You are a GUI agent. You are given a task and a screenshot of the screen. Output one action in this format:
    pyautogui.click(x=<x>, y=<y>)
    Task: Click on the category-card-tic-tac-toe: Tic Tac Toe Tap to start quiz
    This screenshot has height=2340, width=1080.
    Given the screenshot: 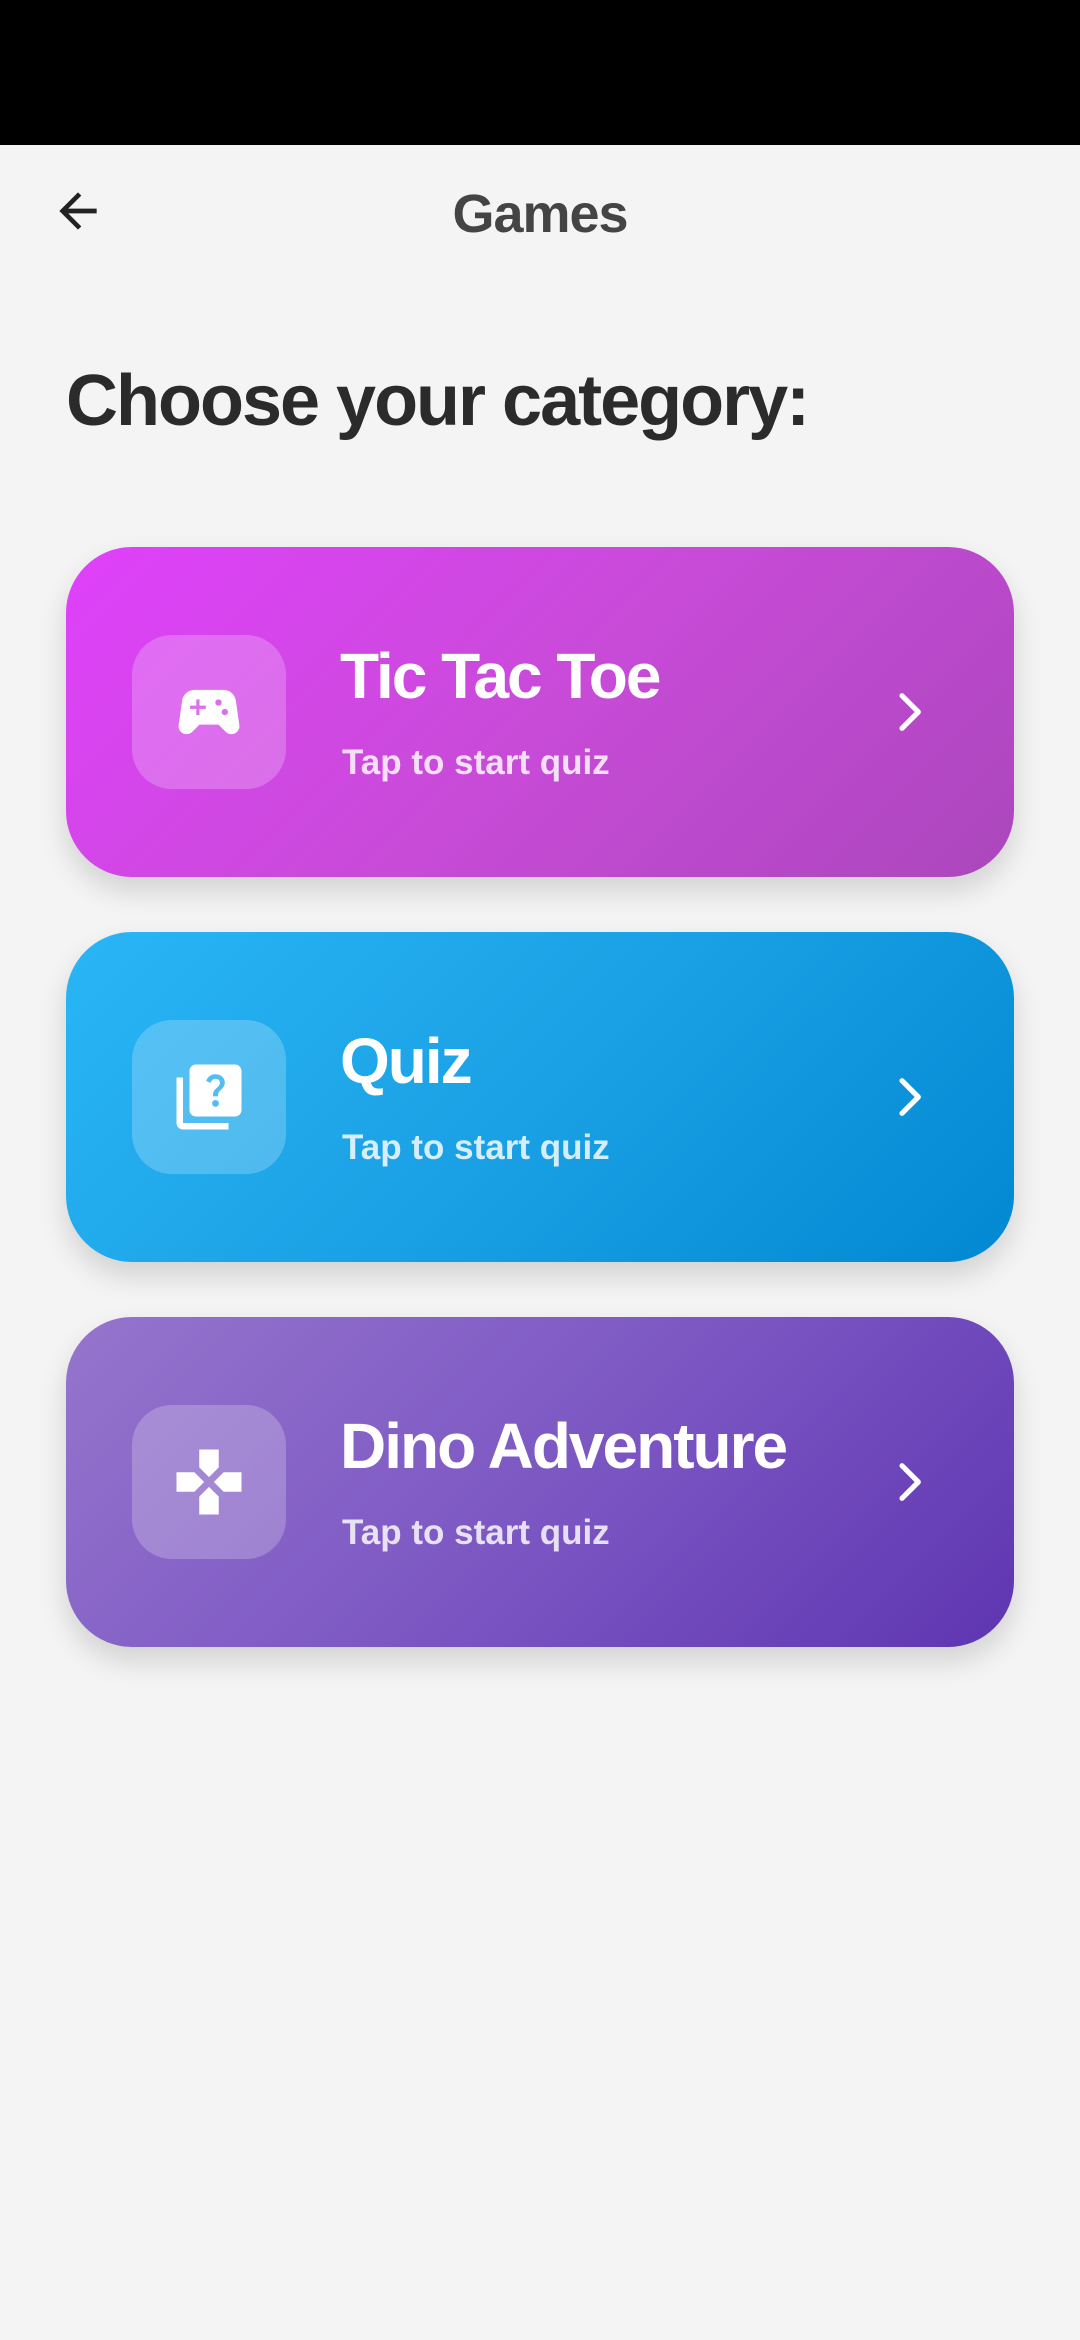 What is the action you would take?
    pyautogui.click(x=540, y=712)
    